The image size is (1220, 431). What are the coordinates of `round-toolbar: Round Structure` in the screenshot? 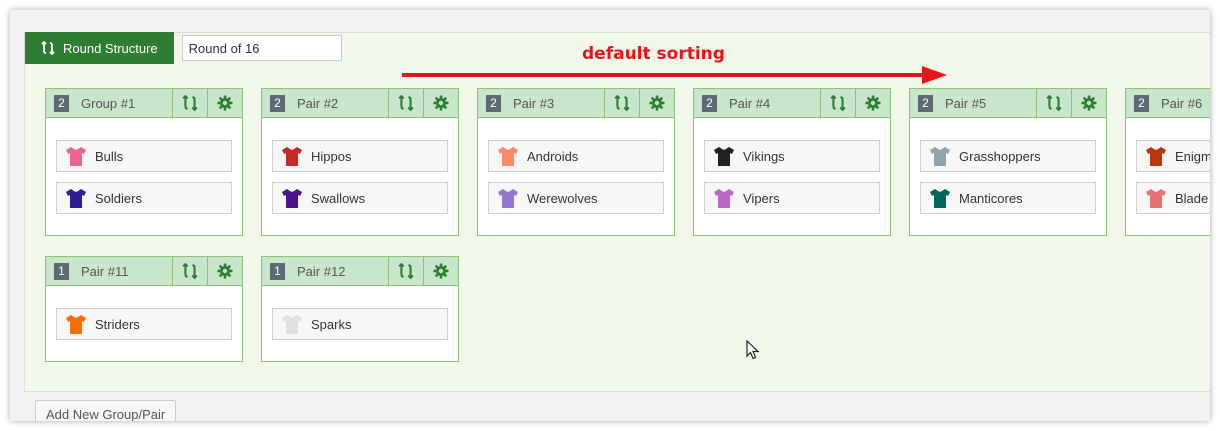 It's located at (183, 48).